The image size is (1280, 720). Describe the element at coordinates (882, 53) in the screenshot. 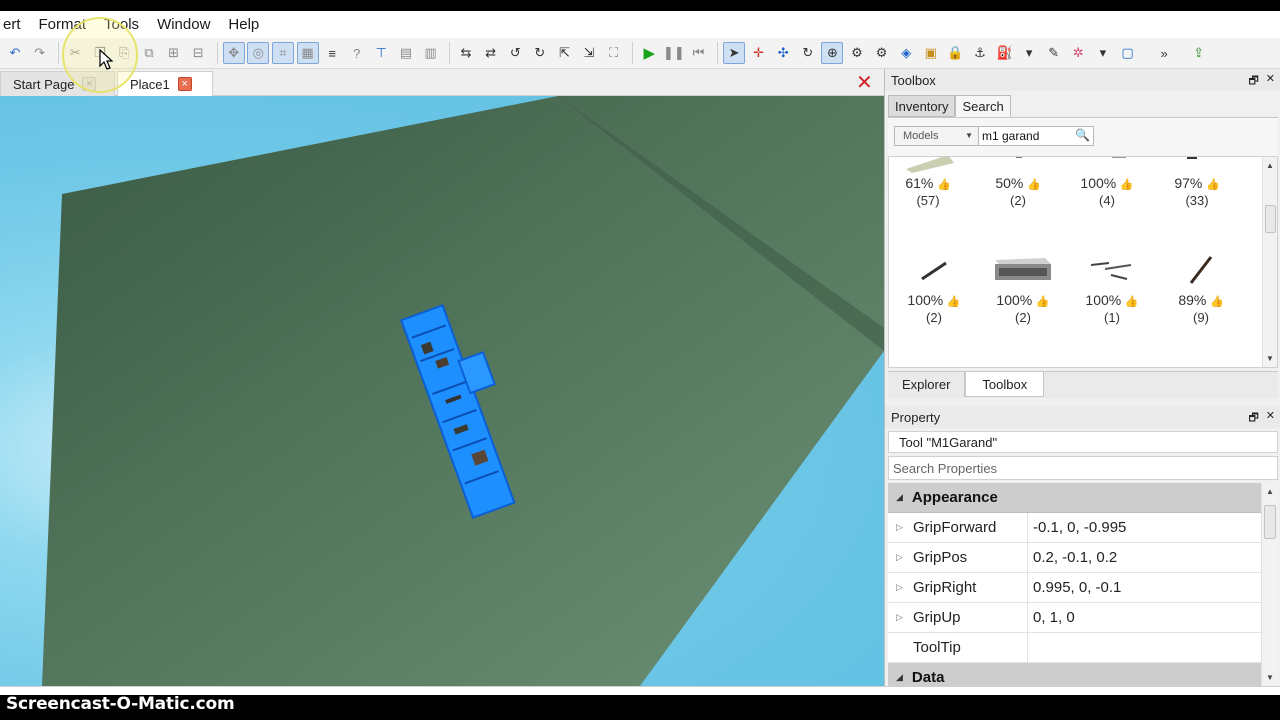

I see `stud-icon: ⚙` at that location.